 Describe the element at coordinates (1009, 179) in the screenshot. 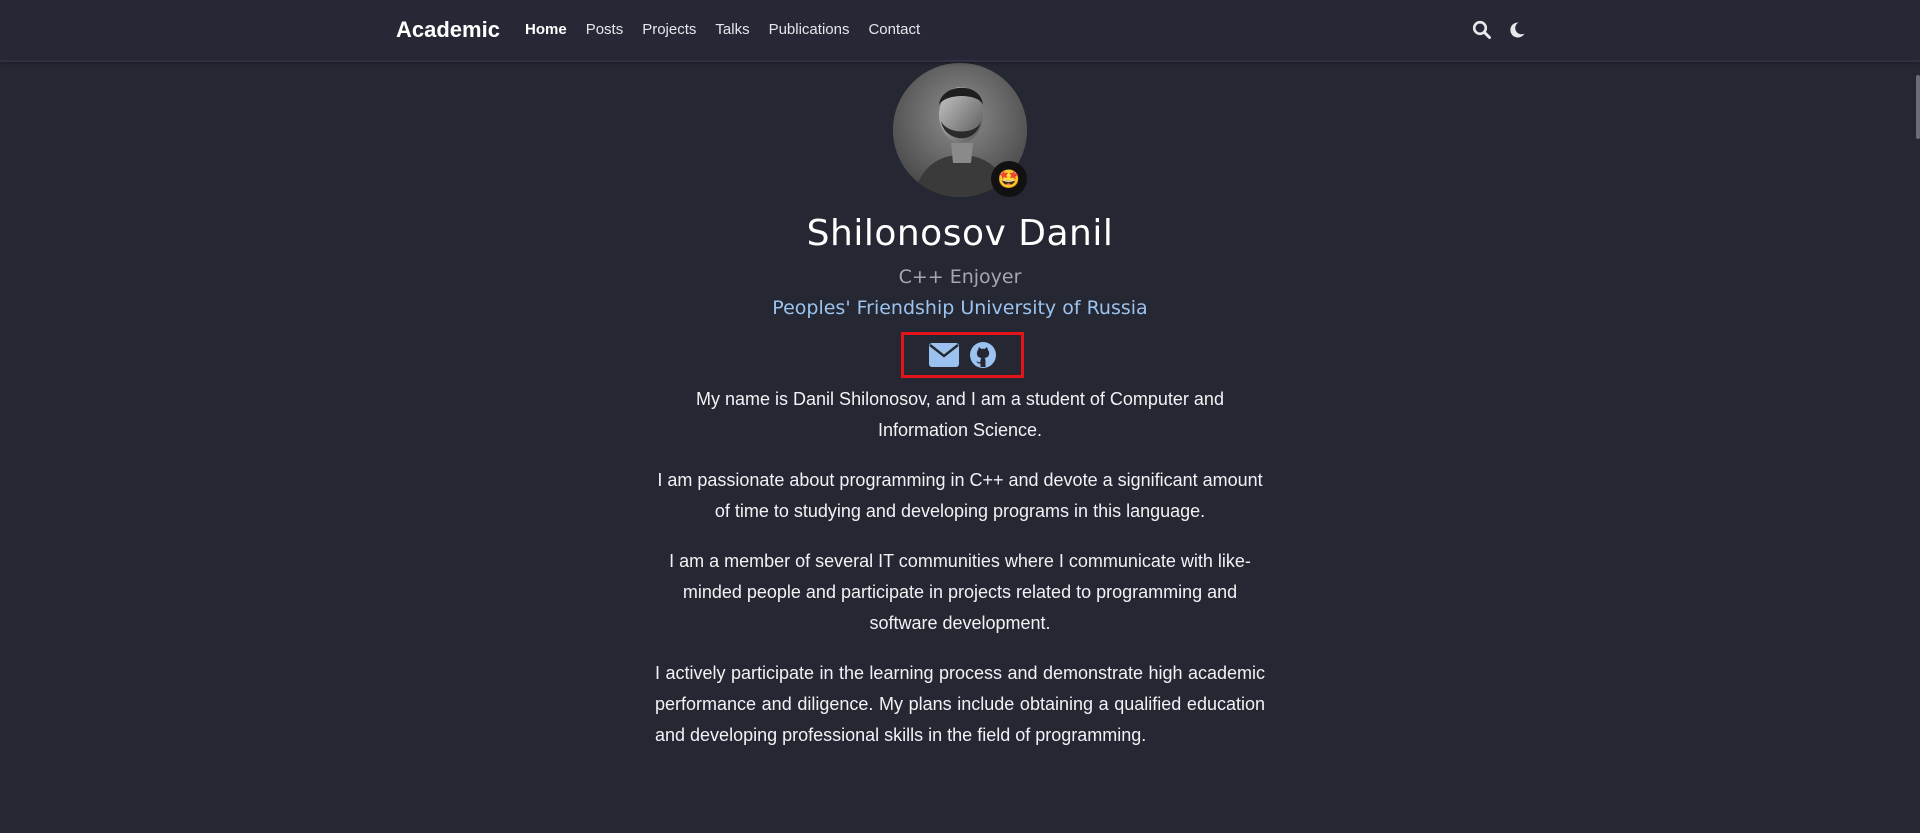

I see `status-emoji: 🤩` at that location.